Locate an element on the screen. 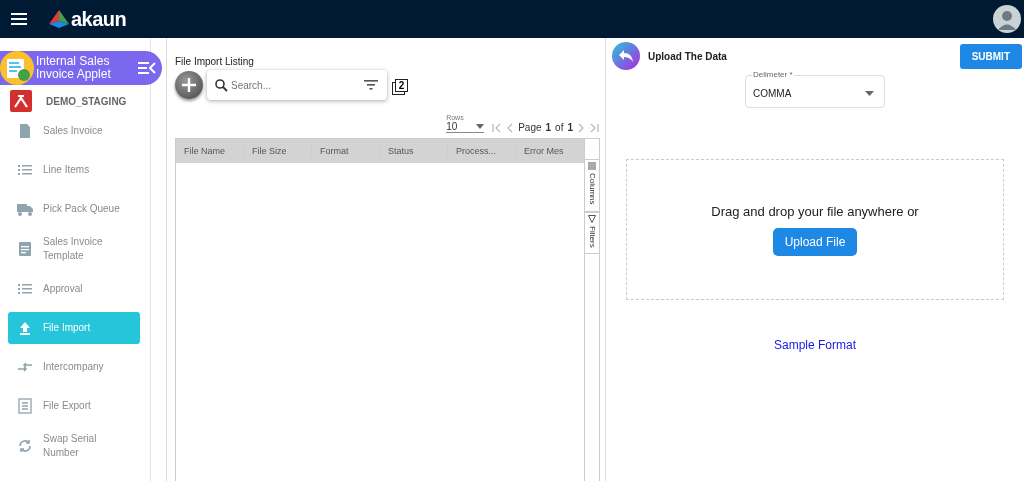  sample-format-link: Sample Format is located at coordinates (815, 345).